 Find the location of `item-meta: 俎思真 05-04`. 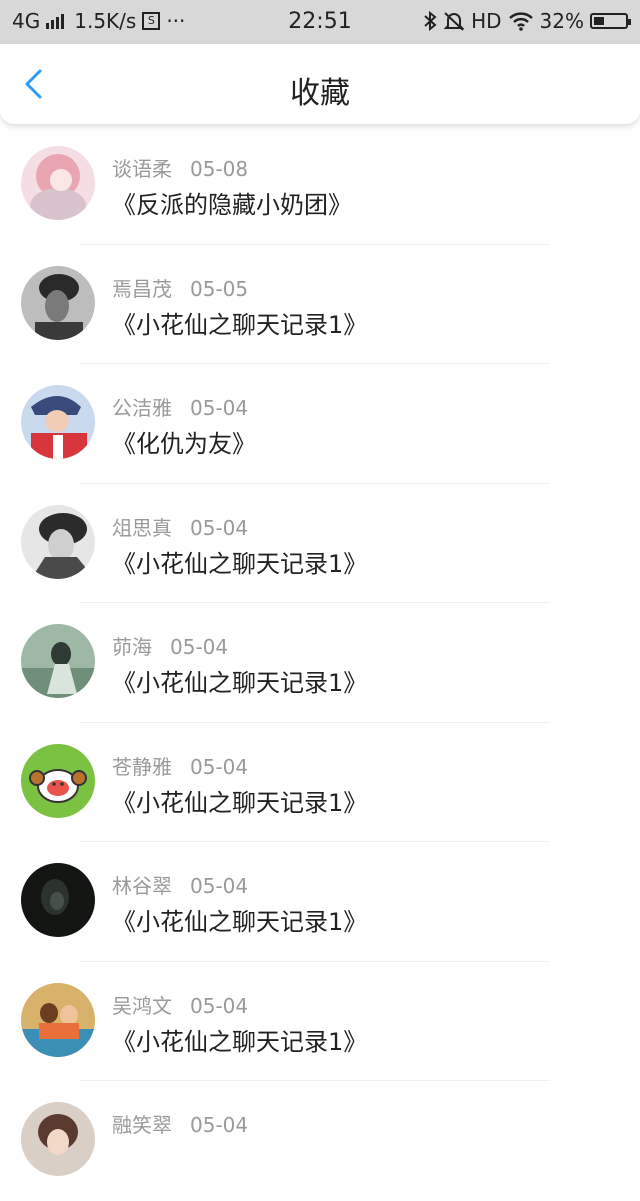

item-meta: 俎思真 05-04 is located at coordinates (180, 526).